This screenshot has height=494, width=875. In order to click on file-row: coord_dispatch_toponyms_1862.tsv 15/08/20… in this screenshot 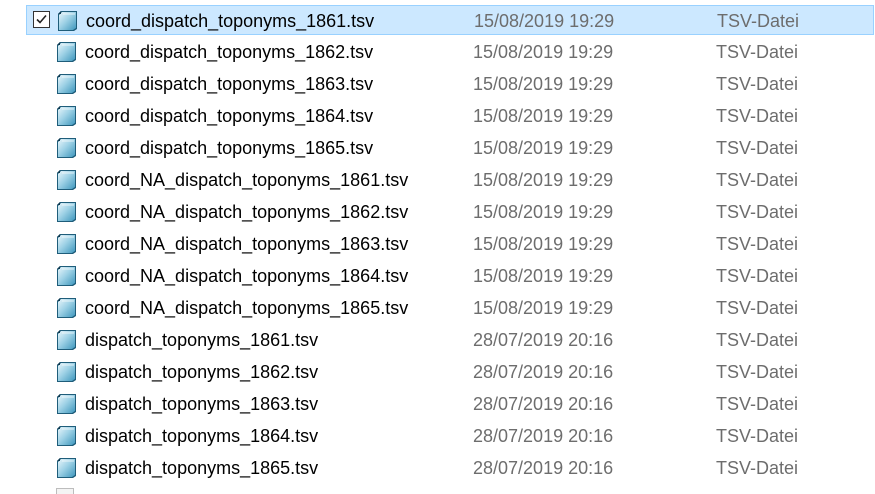, I will do `click(450, 52)`.